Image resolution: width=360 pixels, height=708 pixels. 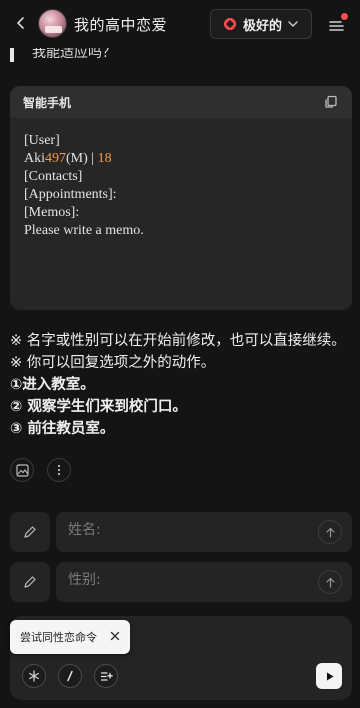 I want to click on image-button, so click(x=22, y=470).